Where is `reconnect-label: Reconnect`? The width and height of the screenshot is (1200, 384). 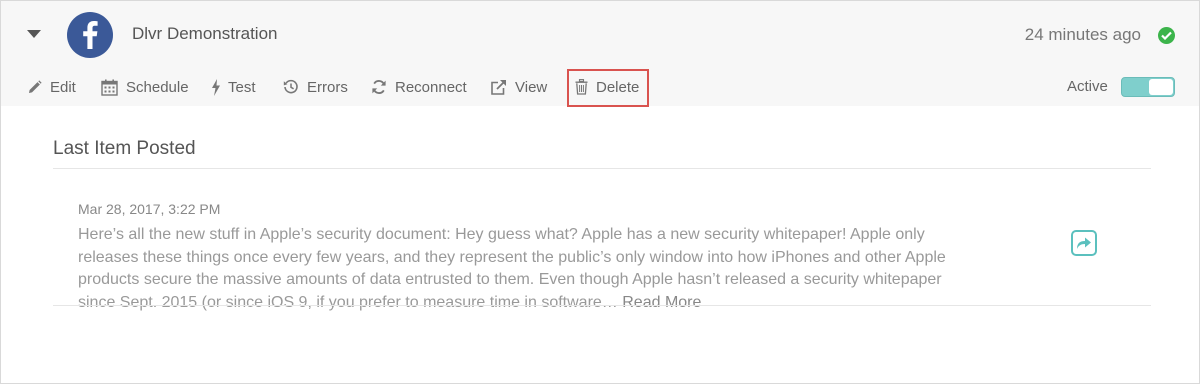
reconnect-label: Reconnect is located at coordinates (431, 87).